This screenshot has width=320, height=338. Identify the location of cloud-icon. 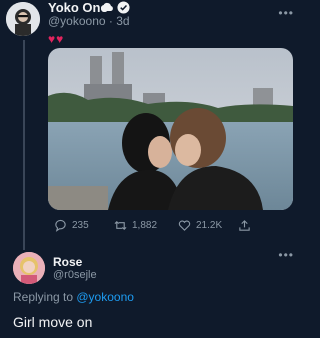
(106, 6).